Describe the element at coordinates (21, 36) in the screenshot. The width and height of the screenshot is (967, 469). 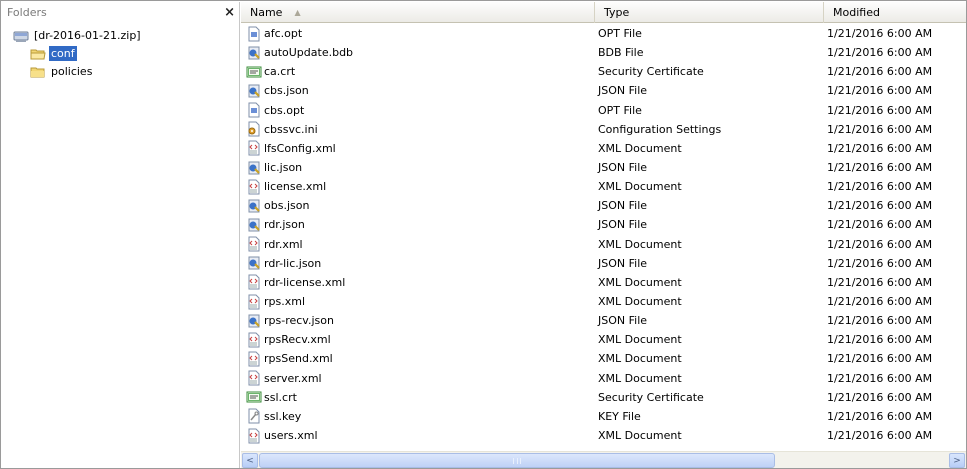
I see `zip-drive-icon` at that location.